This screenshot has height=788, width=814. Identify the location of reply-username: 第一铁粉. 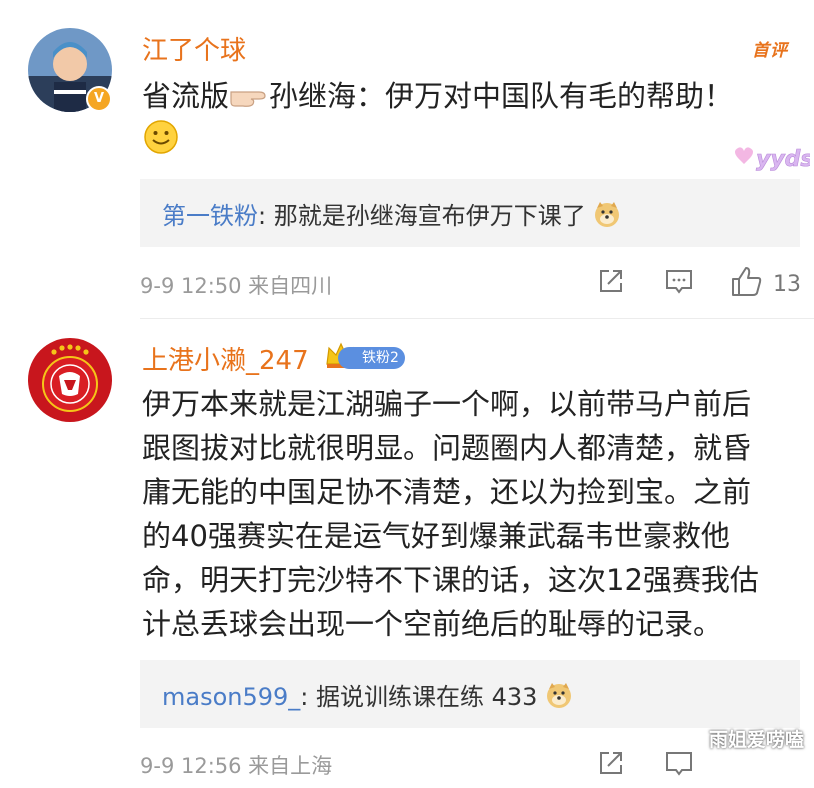
(210, 216).